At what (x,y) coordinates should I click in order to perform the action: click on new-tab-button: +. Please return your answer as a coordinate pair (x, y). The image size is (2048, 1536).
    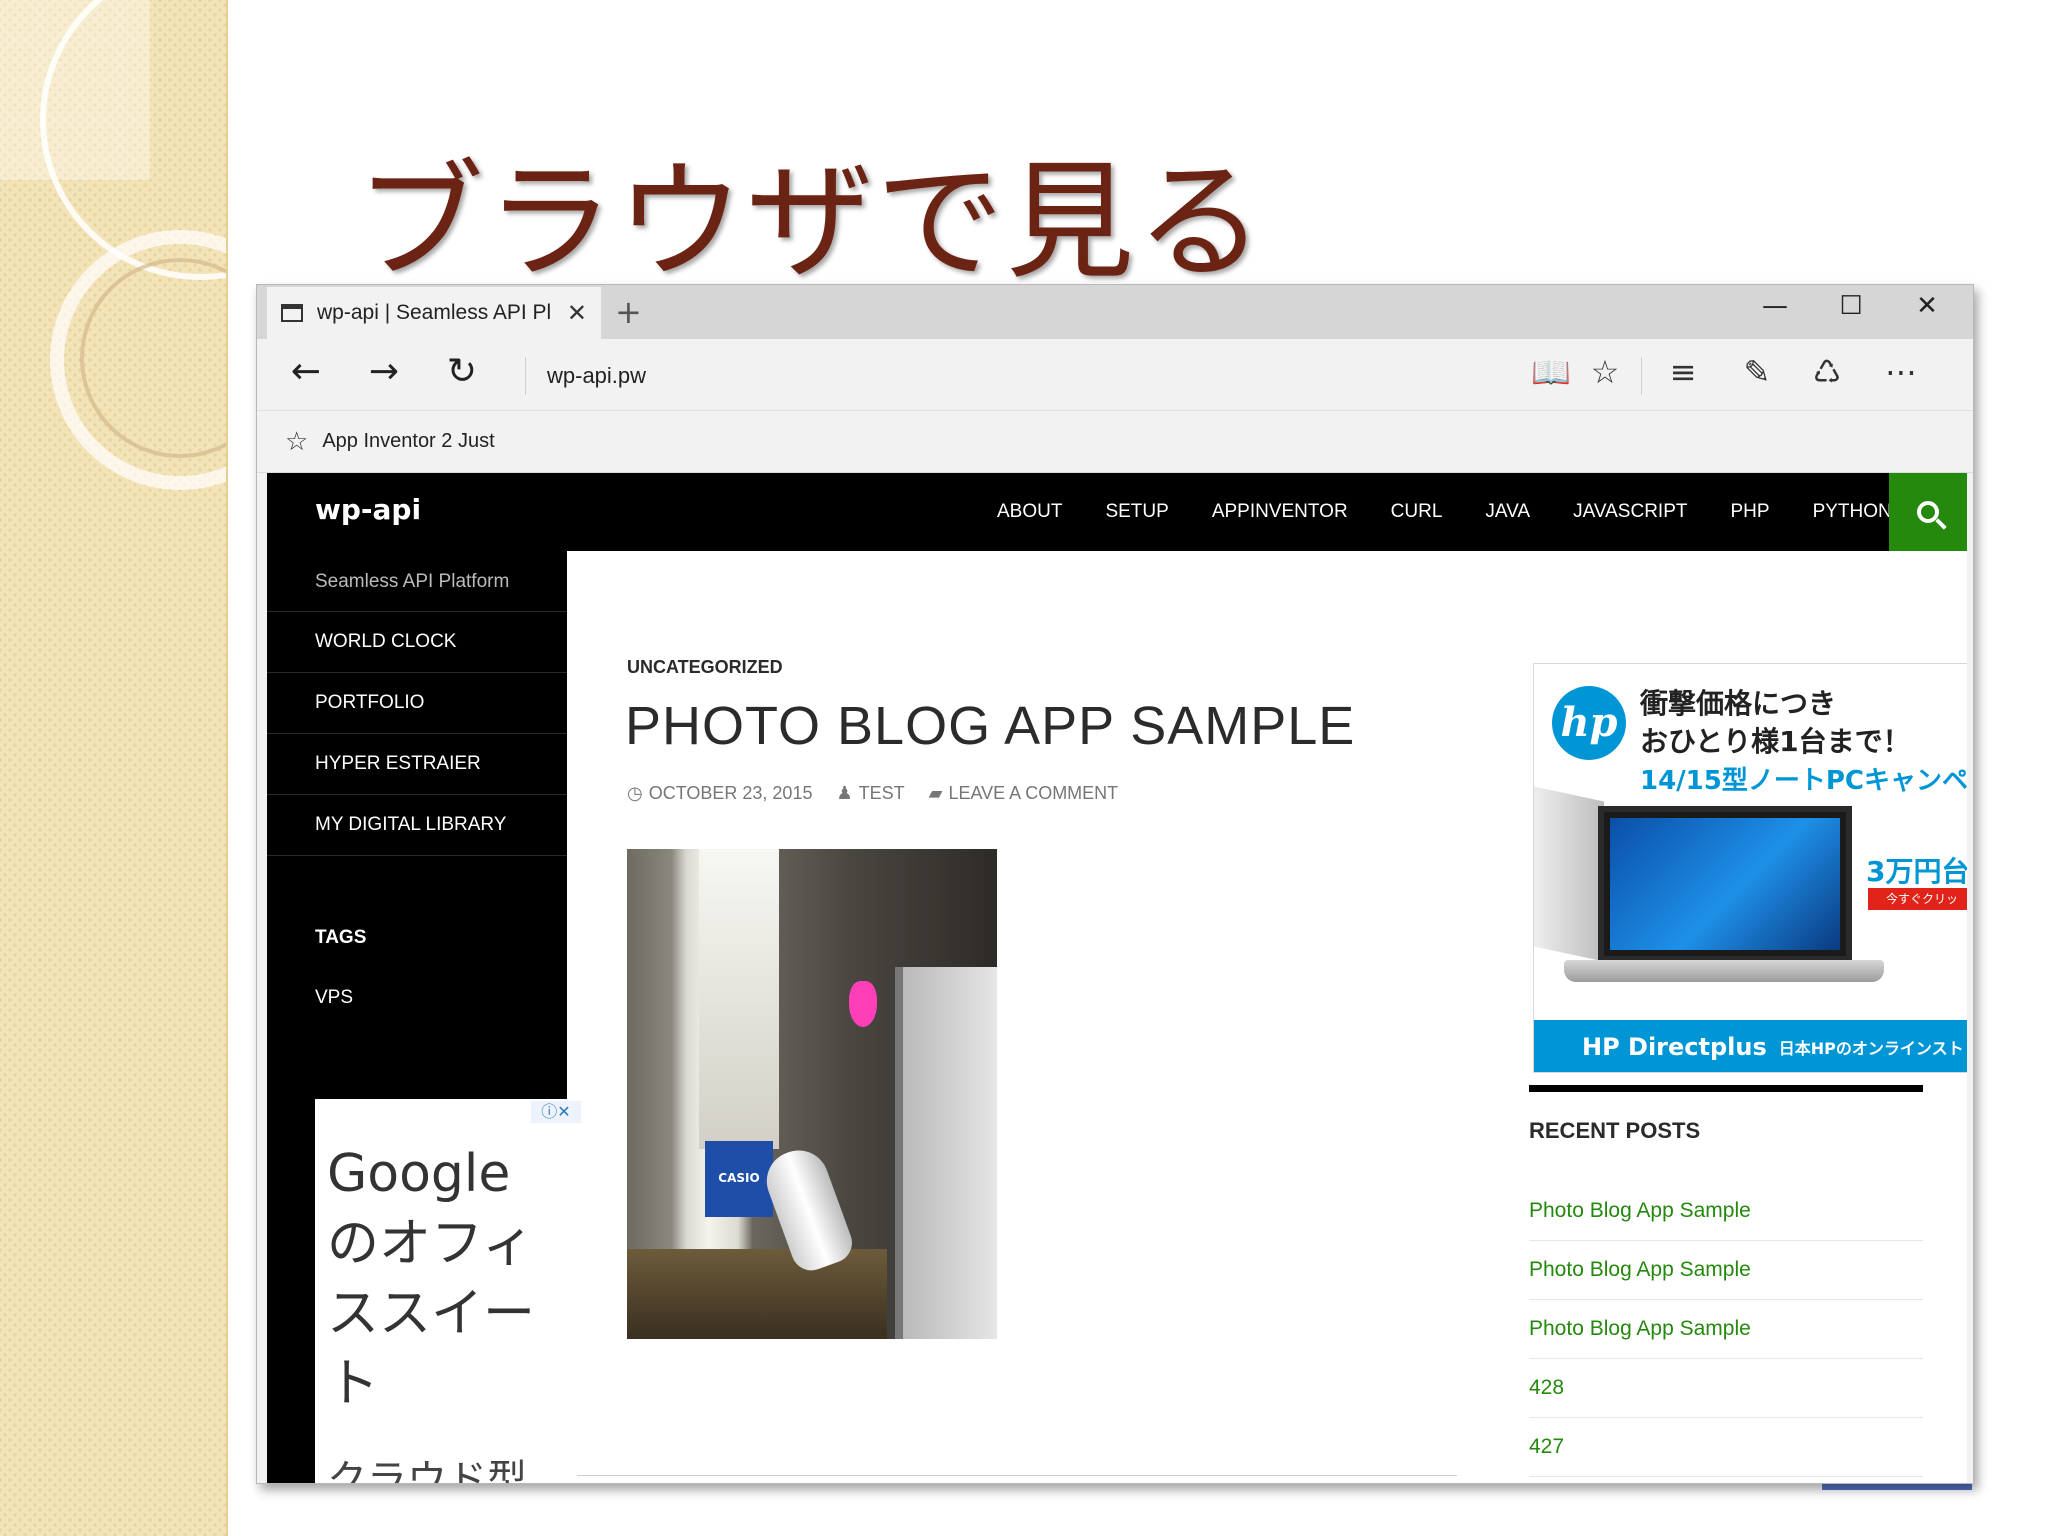
    Looking at the image, I should click on (628, 312).